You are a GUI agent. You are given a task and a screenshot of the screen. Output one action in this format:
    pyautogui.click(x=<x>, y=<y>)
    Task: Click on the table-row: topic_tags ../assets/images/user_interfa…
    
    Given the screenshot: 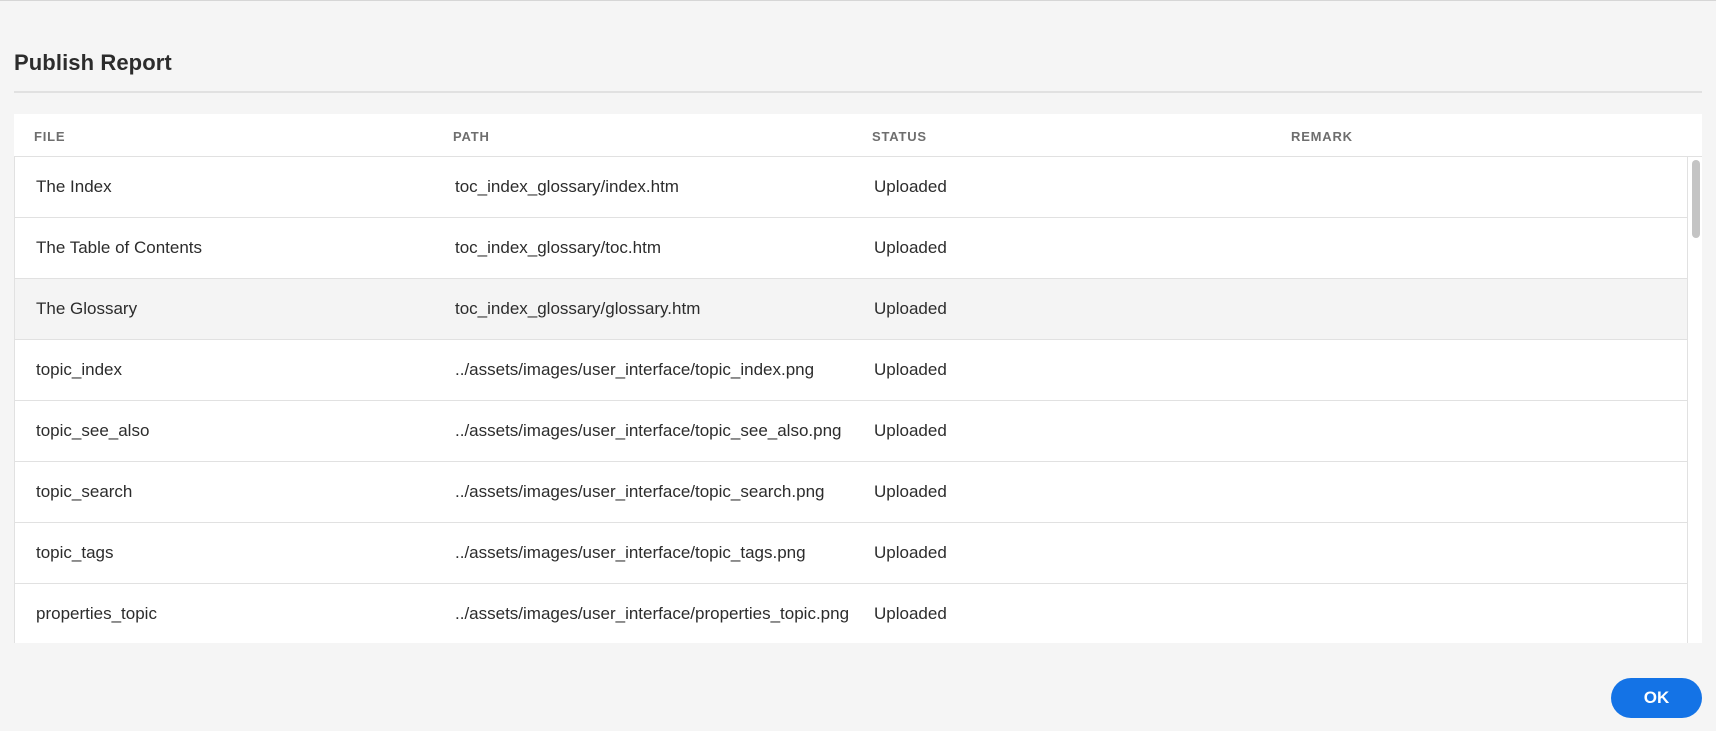 What is the action you would take?
    pyautogui.click(x=851, y=553)
    